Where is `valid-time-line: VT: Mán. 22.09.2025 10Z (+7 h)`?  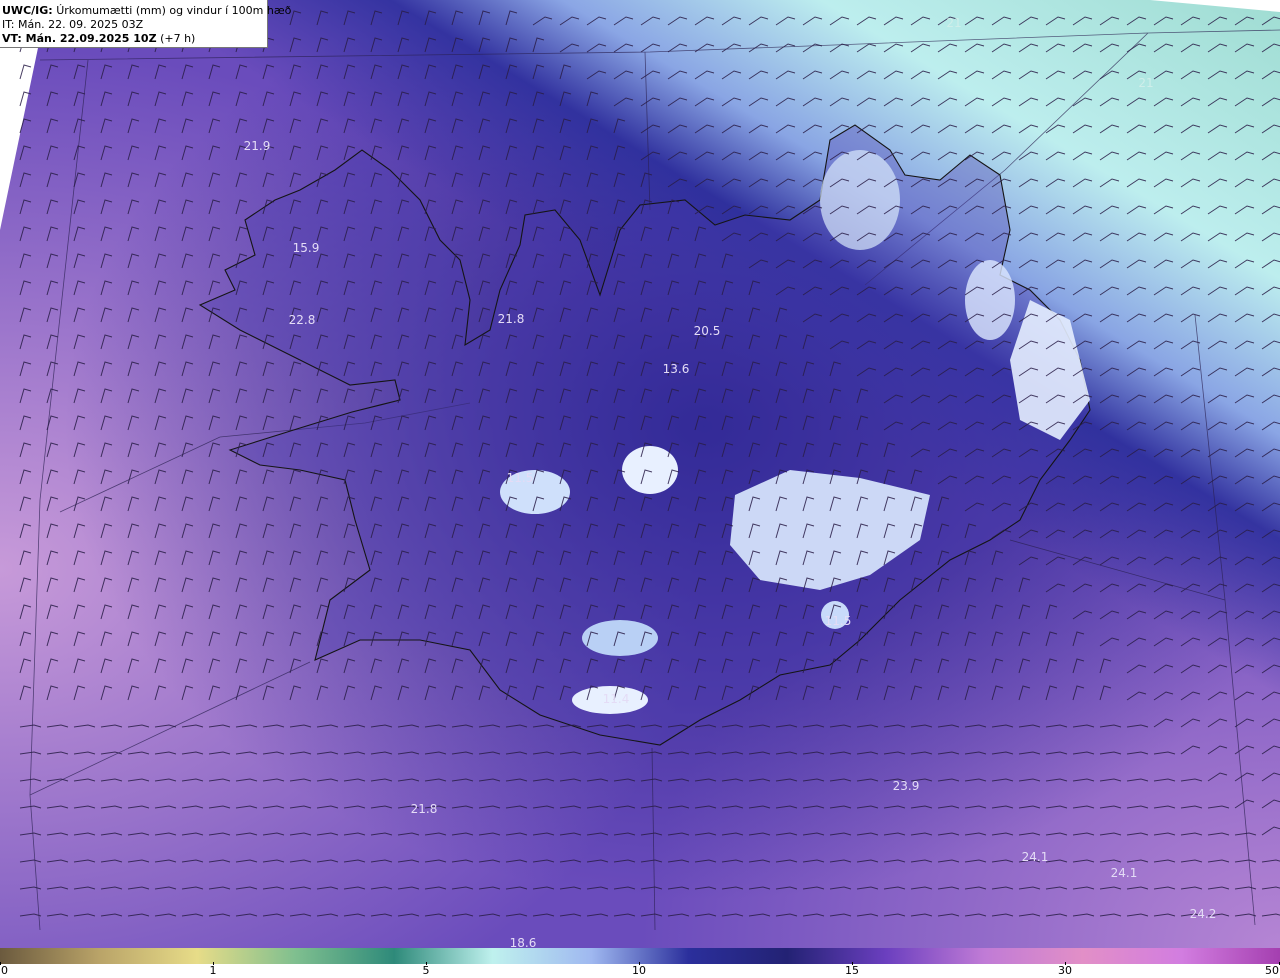
valid-time-line: VT: Mán. 22.09.2025 10Z (+7 h) is located at coordinates (134, 39).